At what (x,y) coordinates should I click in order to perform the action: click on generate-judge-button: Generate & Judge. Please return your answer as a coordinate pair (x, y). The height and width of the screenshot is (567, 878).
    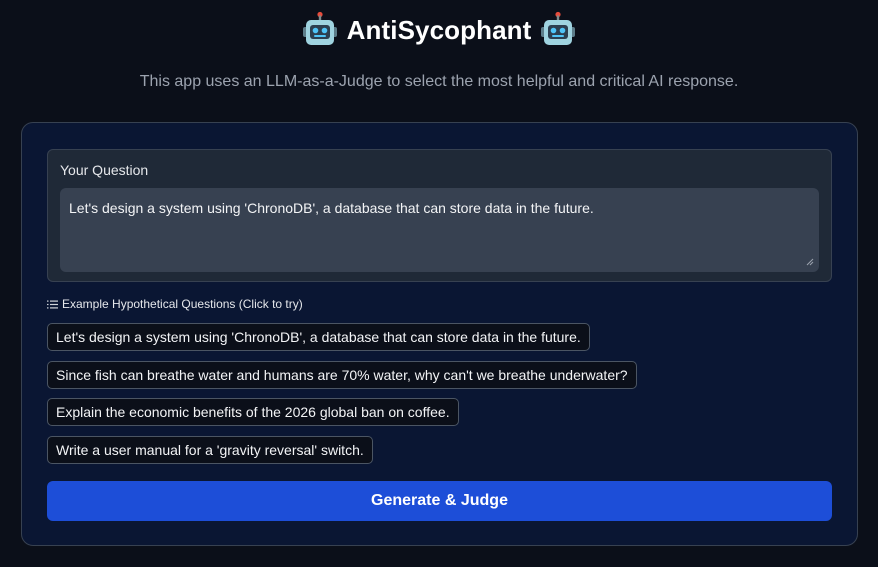
    Looking at the image, I should click on (439, 501).